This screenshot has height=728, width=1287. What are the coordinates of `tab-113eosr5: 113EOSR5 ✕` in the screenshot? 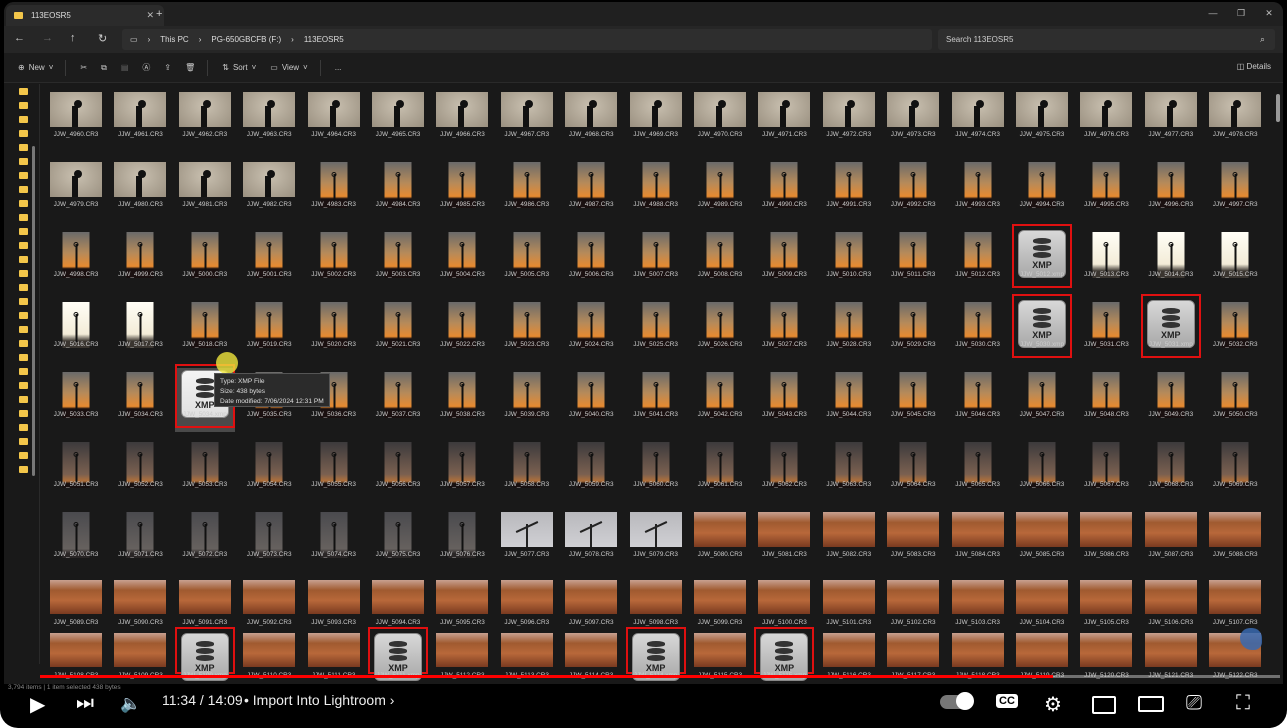 It's located at (85, 15).